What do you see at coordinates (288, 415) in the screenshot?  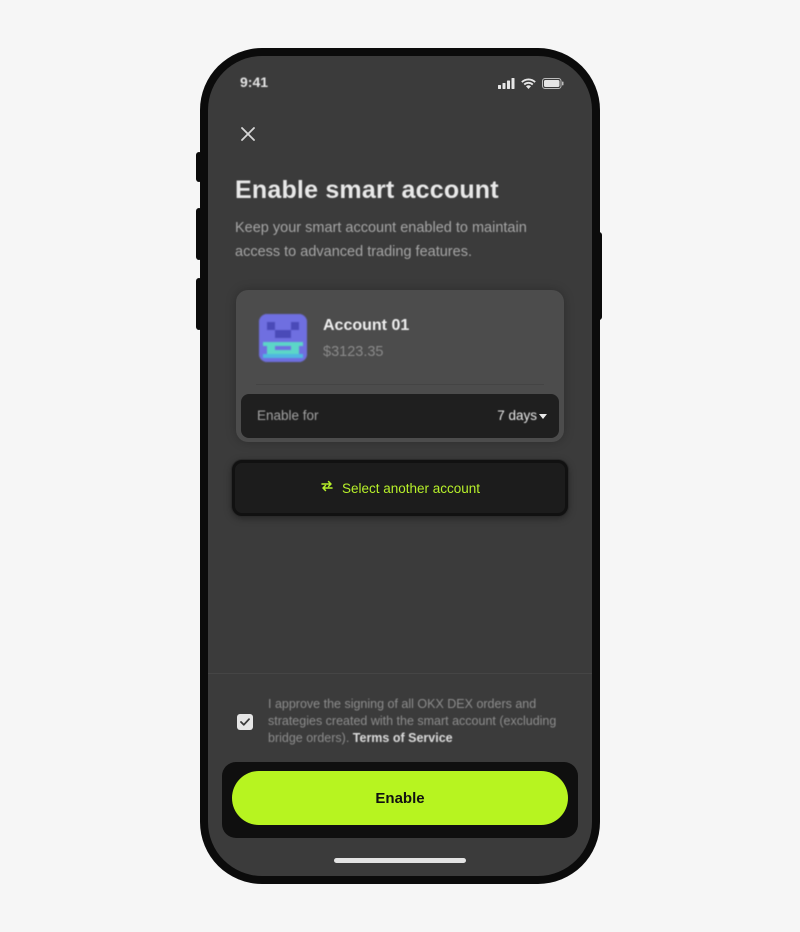 I see `enable-duration-label: Enable for` at bounding box center [288, 415].